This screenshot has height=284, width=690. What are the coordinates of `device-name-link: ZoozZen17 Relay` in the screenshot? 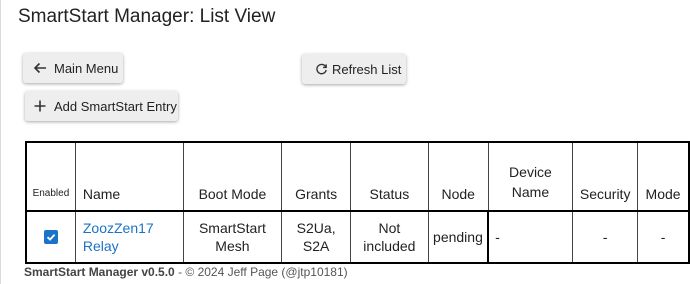 It's located at (118, 237).